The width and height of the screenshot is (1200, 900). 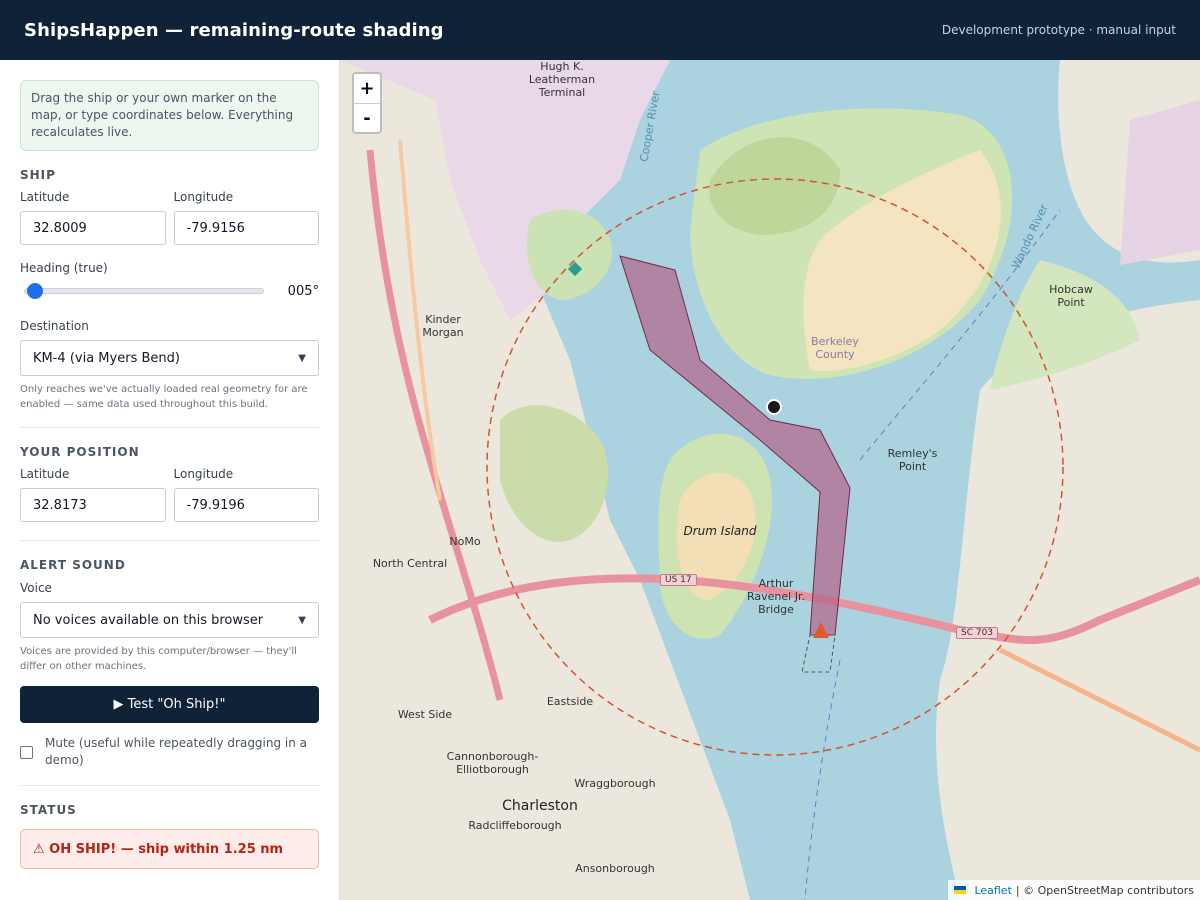 What do you see at coordinates (977, 633) in the screenshot?
I see `route-shield-sc703: SC 703` at bounding box center [977, 633].